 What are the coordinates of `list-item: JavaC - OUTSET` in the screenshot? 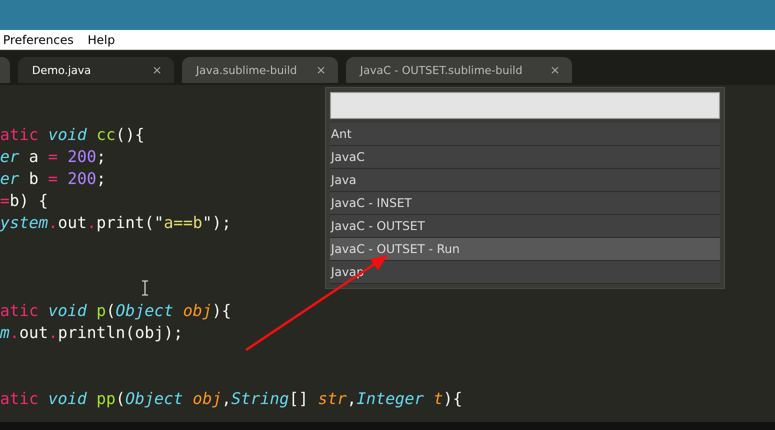 It's located at (525, 226).